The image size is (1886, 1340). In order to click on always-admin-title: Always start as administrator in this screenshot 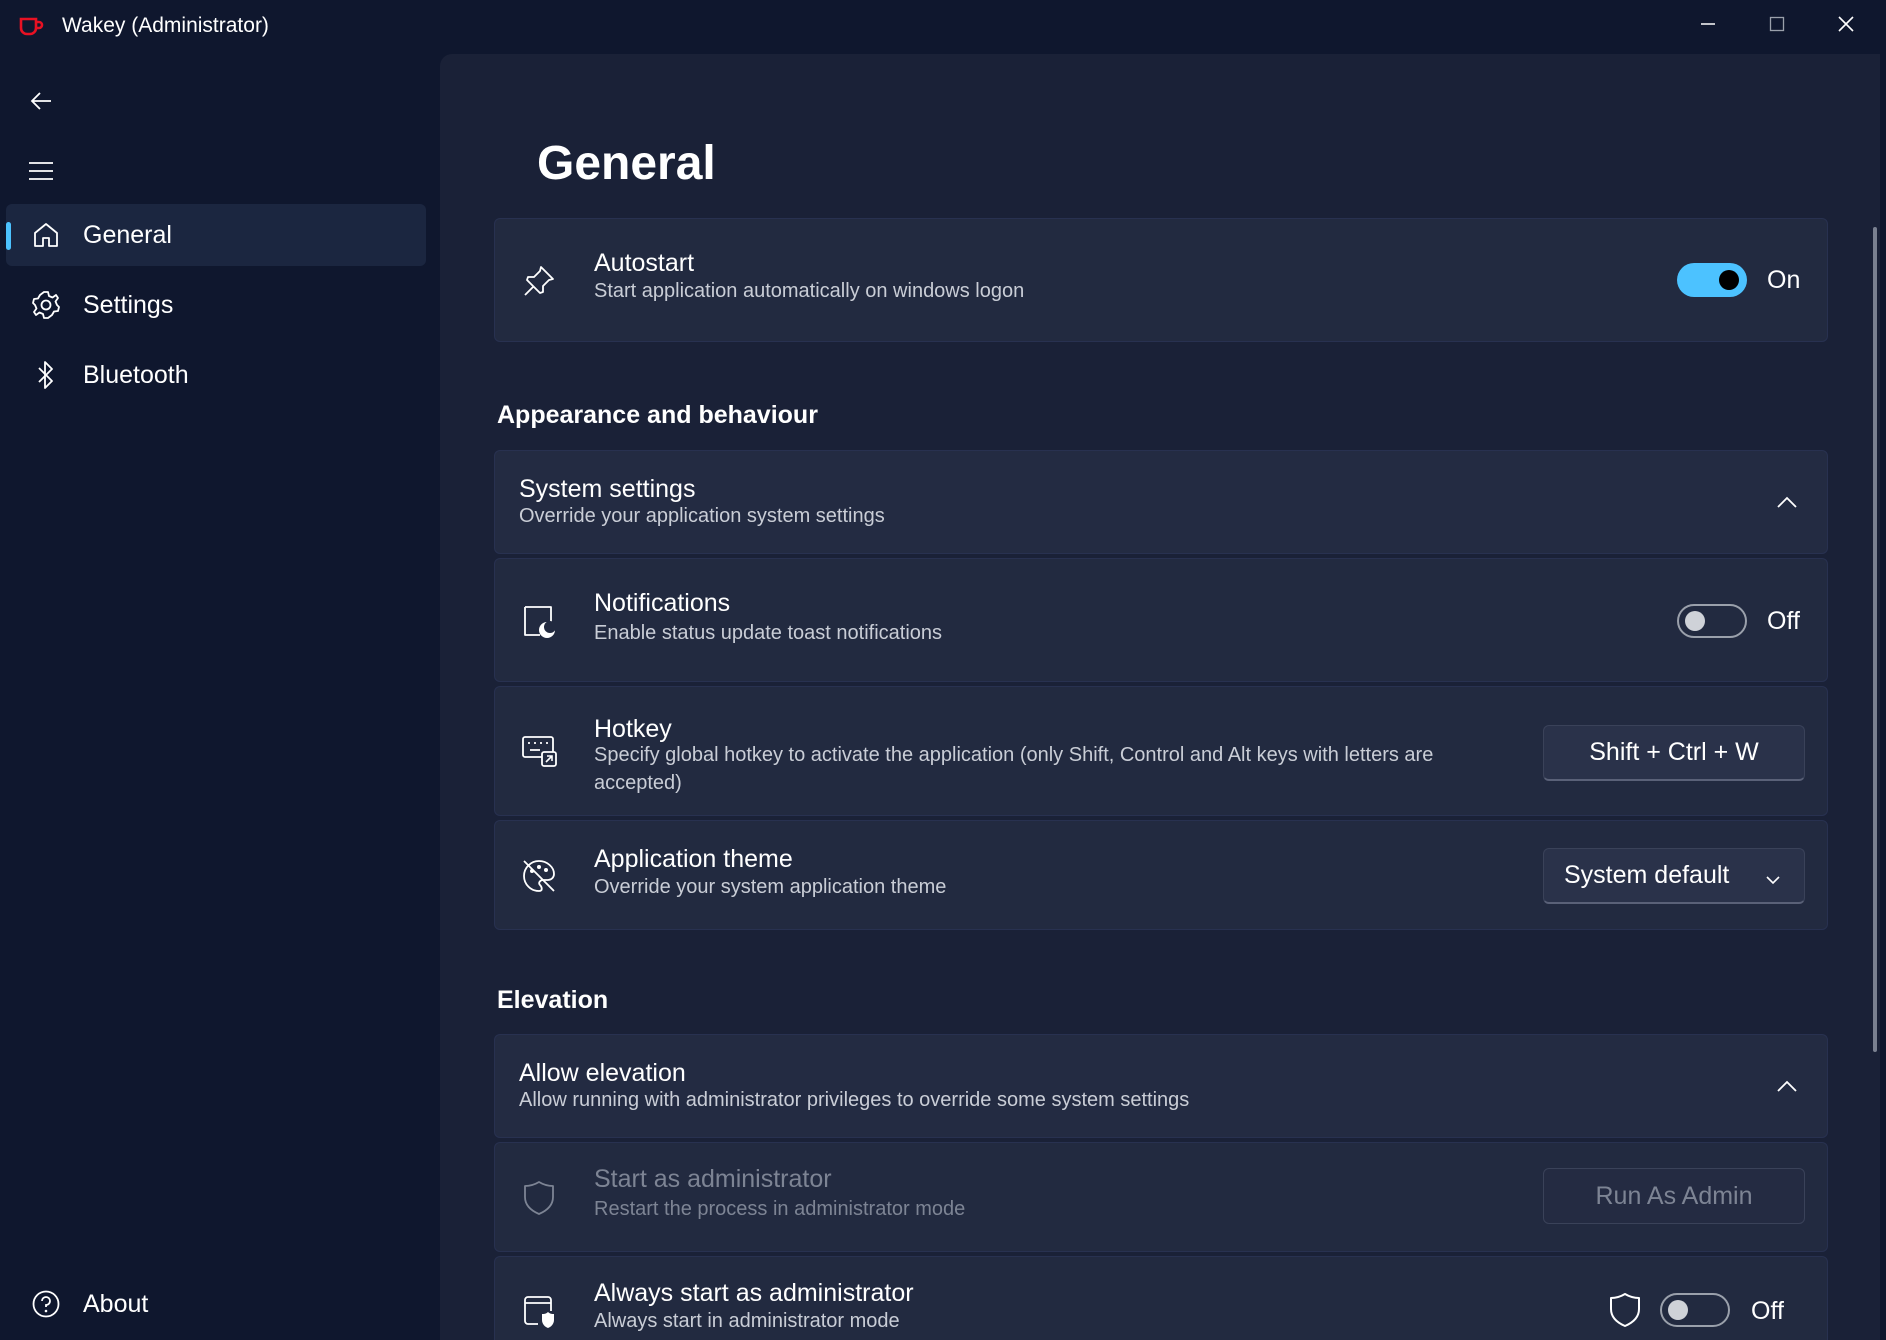, I will do `click(754, 1293)`.